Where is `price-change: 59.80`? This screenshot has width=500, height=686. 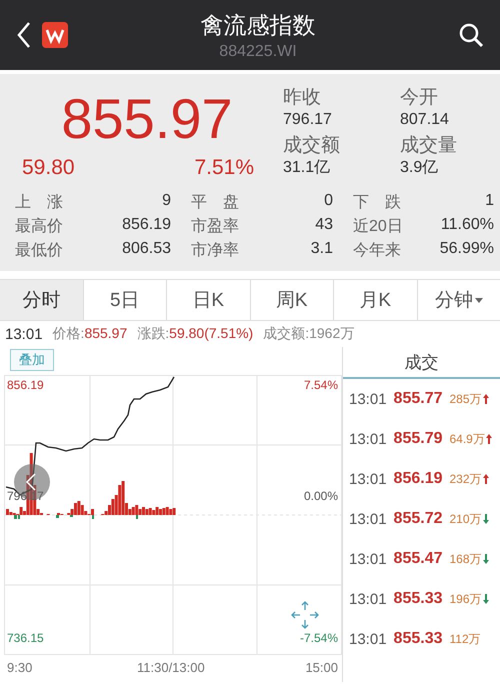 price-change: 59.80 is located at coordinates (48, 168).